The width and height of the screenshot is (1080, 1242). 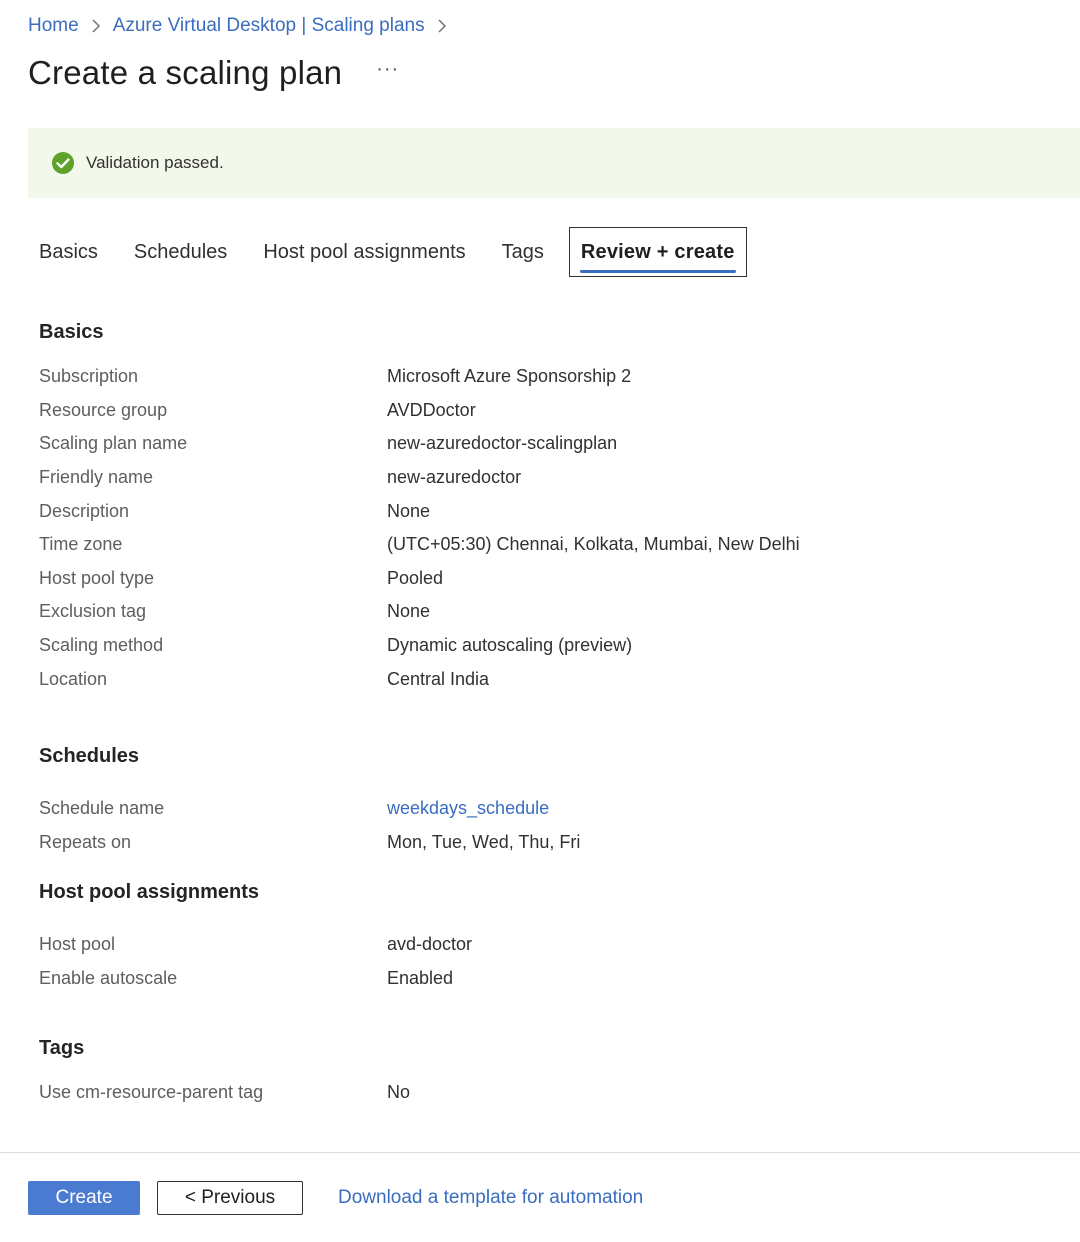 I want to click on row-value: new-azuredoctor, so click(x=454, y=476).